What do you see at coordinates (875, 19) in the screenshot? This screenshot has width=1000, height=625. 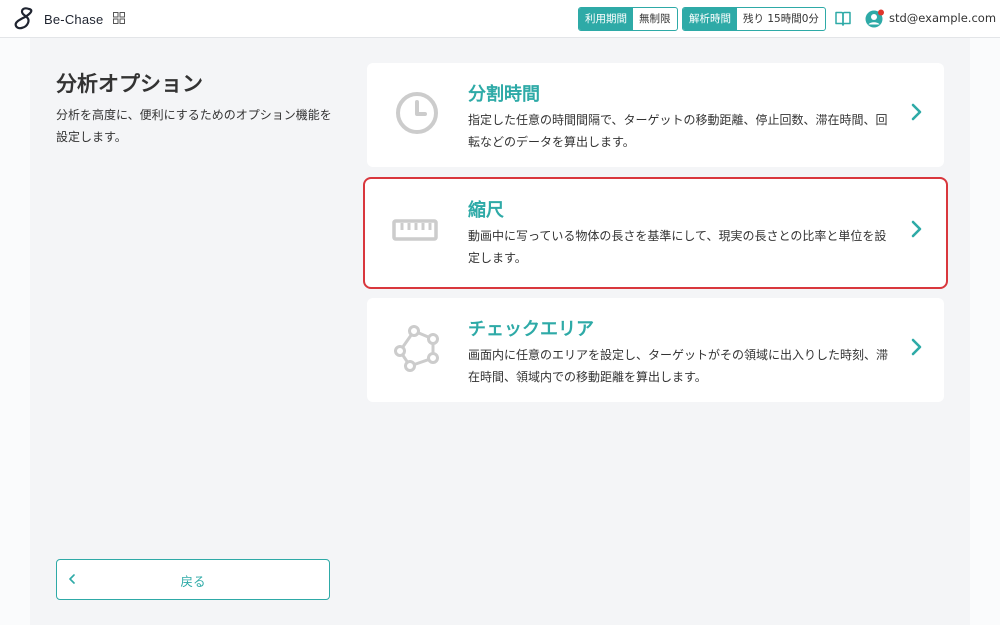 I see `user-avatar-icon` at bounding box center [875, 19].